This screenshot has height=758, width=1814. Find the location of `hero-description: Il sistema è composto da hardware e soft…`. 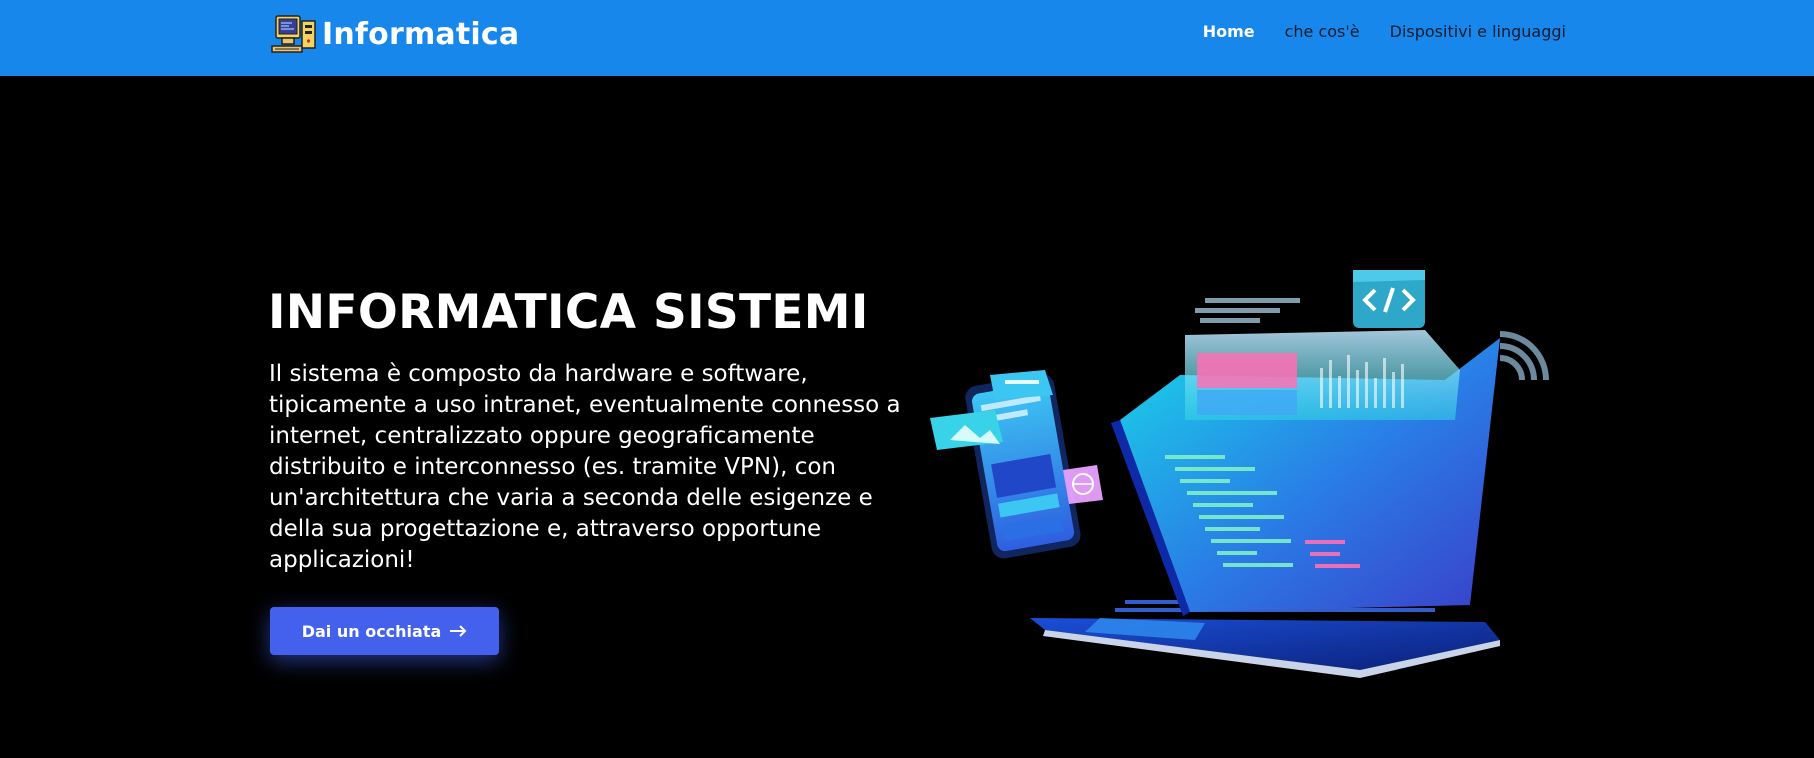

hero-description: Il sistema è composto da hardware e soft… is located at coordinates (585, 467).